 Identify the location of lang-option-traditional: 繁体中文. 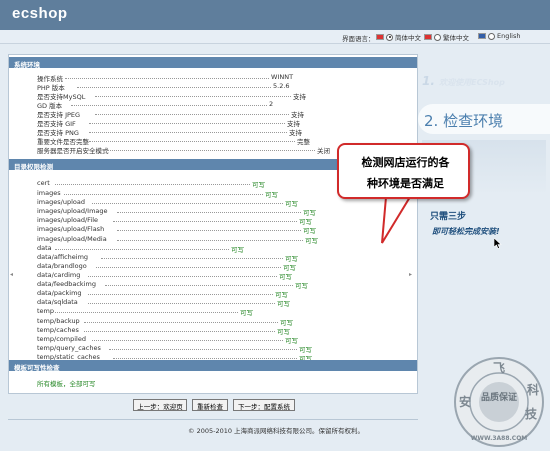
(446, 37).